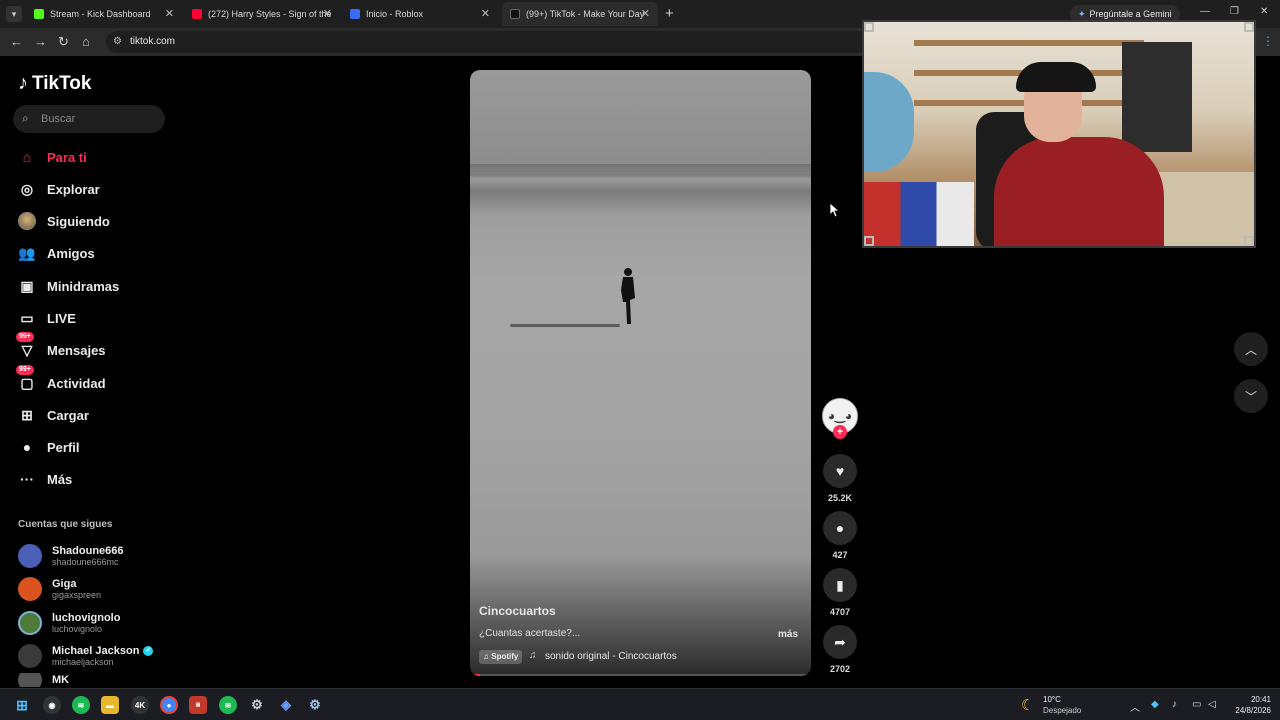 The width and height of the screenshot is (1280, 720). What do you see at coordinates (63, 42) in the screenshot?
I see `reload-icon: ↻` at bounding box center [63, 42].